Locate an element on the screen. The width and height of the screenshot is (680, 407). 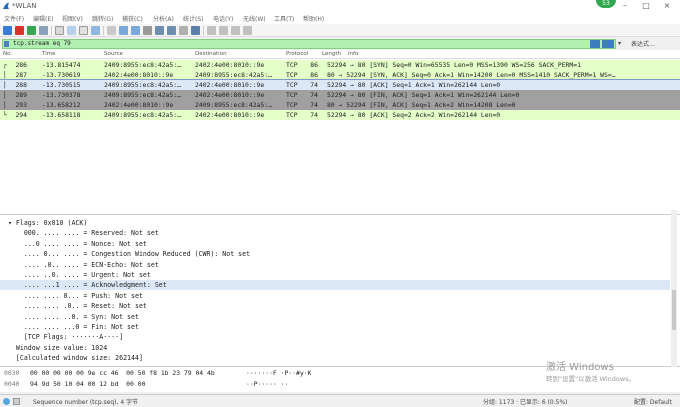
last-packet-icon is located at coordinates (171, 30).